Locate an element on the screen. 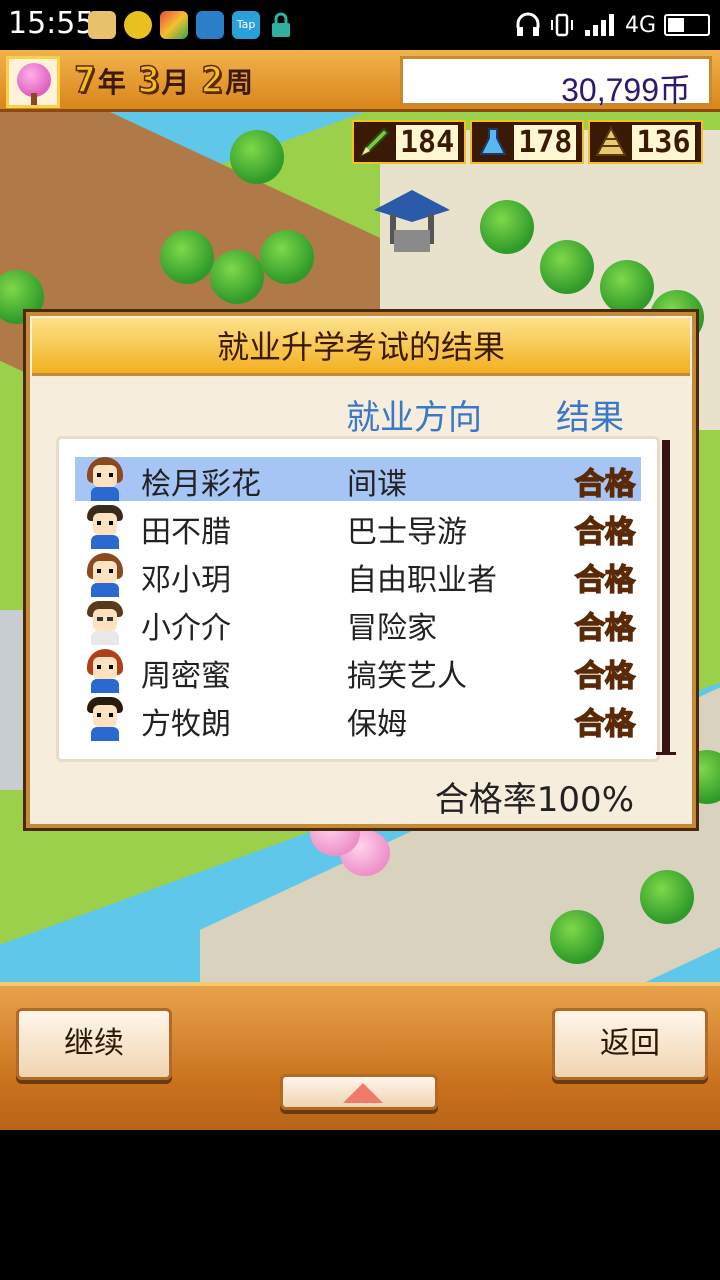  dialog-title-bar: 就业升学考试的结果 is located at coordinates (361, 347).